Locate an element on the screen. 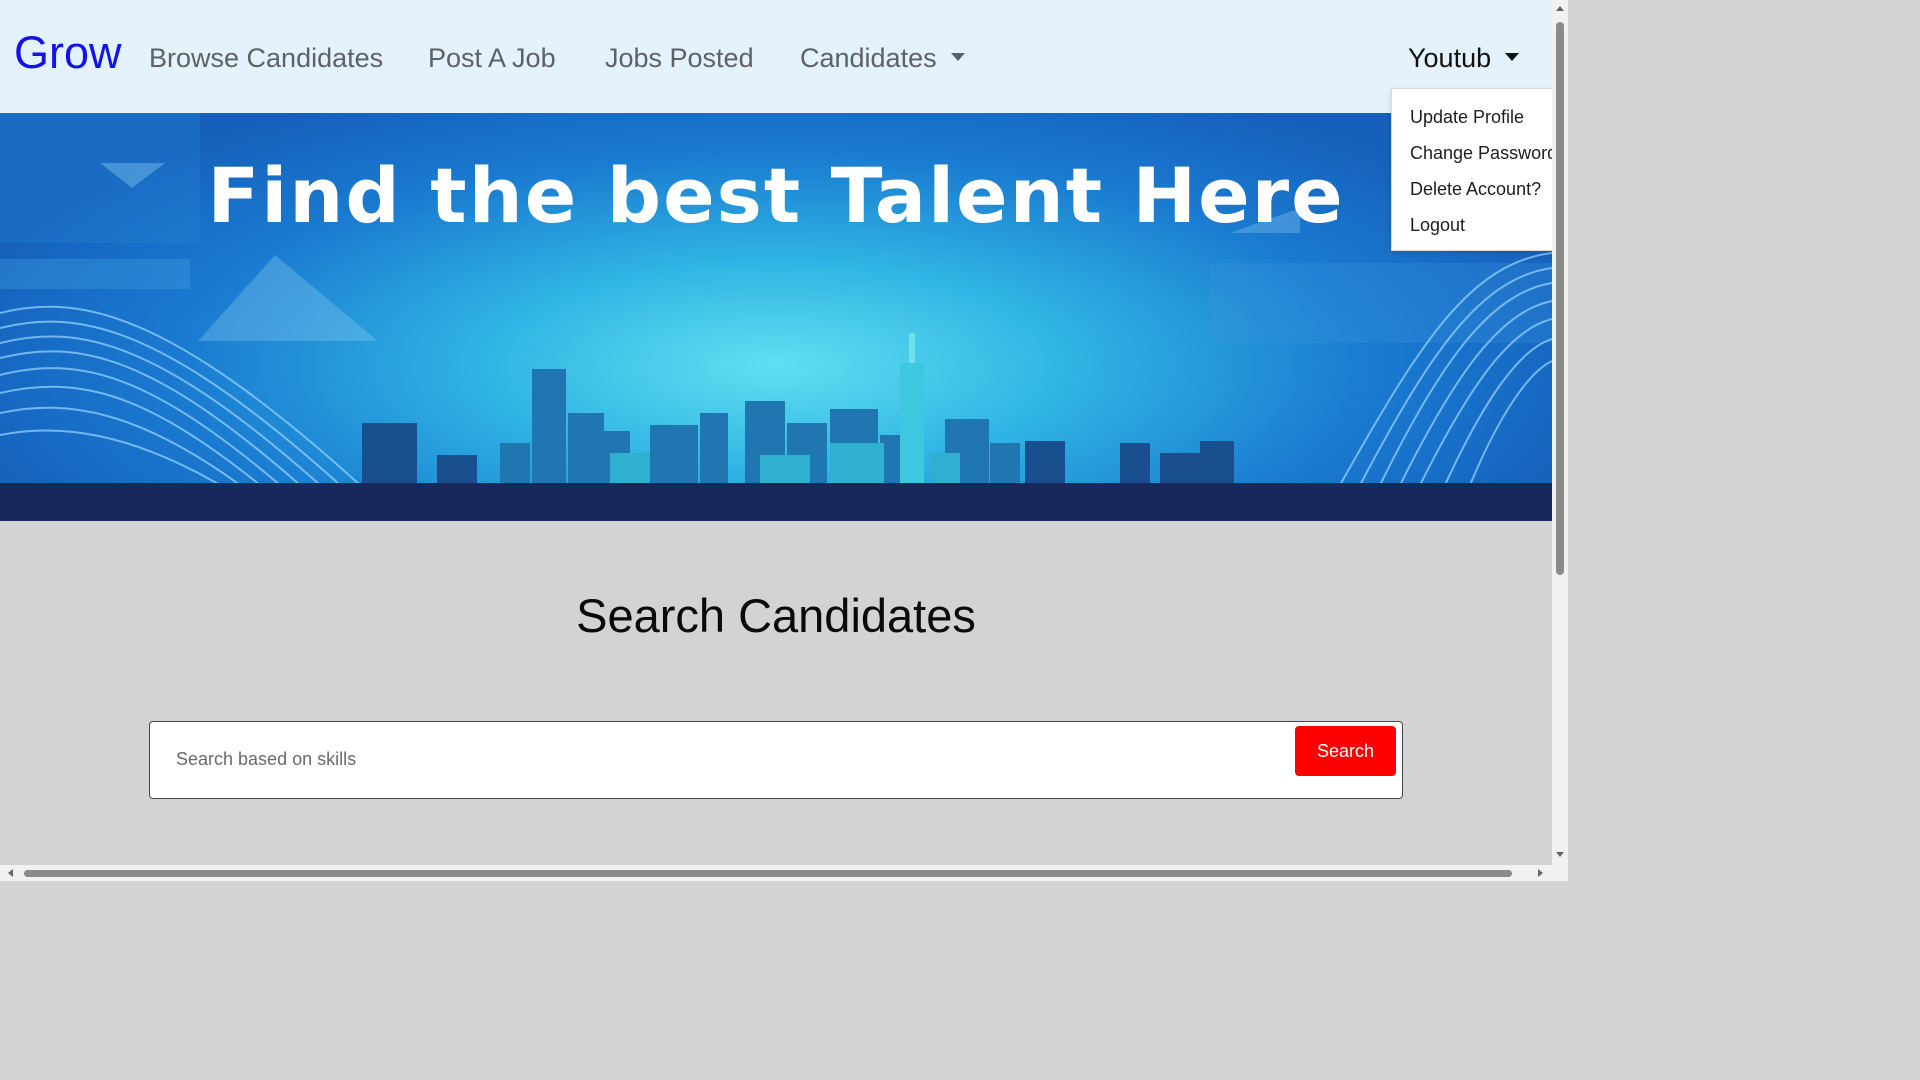 Image resolution: width=1920 pixels, height=1080 pixels. menu-delete-account: Delete Account? is located at coordinates (1475, 189).